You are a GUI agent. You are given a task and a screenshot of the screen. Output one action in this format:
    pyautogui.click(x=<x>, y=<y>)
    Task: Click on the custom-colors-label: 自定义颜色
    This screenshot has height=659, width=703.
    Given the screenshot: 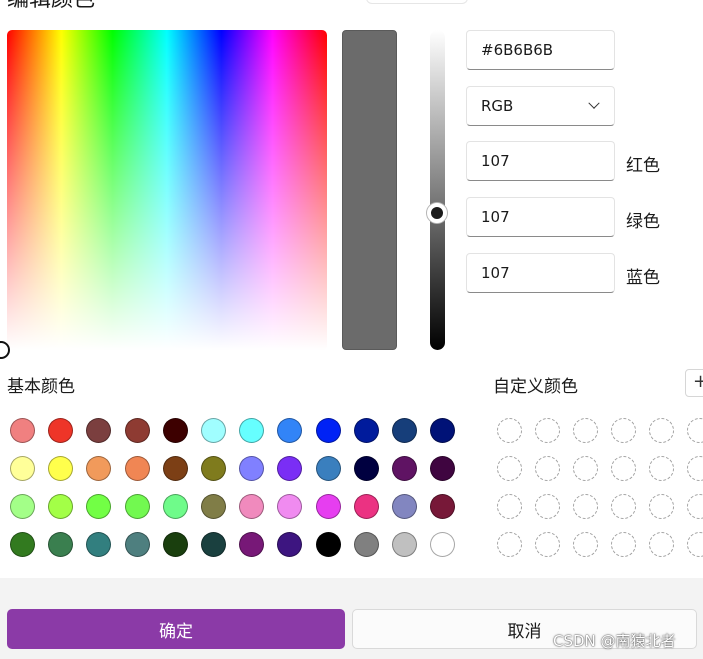 What is the action you would take?
    pyautogui.click(x=535, y=387)
    